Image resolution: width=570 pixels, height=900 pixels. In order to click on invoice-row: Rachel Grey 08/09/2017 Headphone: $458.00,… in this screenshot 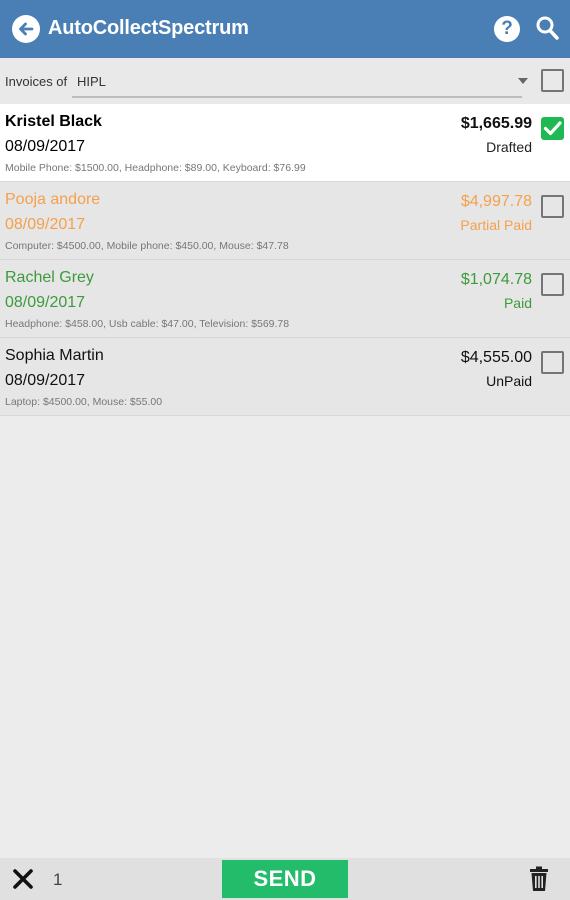, I will do `click(285, 299)`.